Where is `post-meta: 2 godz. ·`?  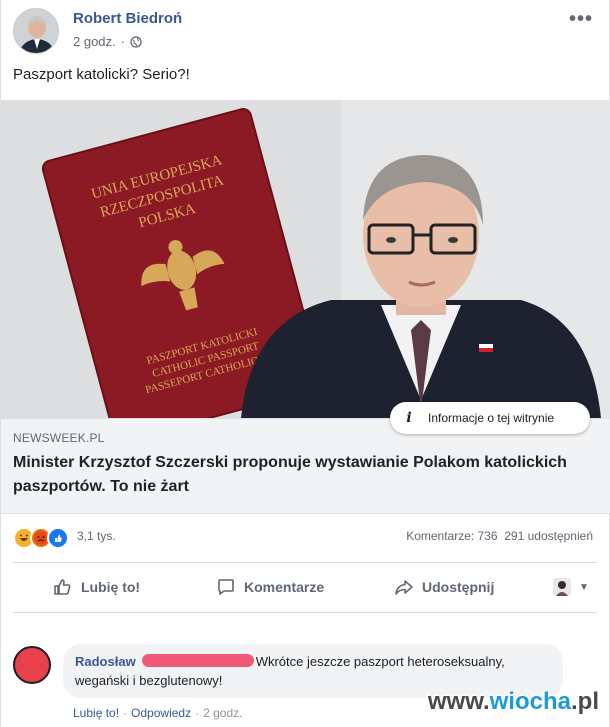
post-meta: 2 godz. · is located at coordinates (107, 41).